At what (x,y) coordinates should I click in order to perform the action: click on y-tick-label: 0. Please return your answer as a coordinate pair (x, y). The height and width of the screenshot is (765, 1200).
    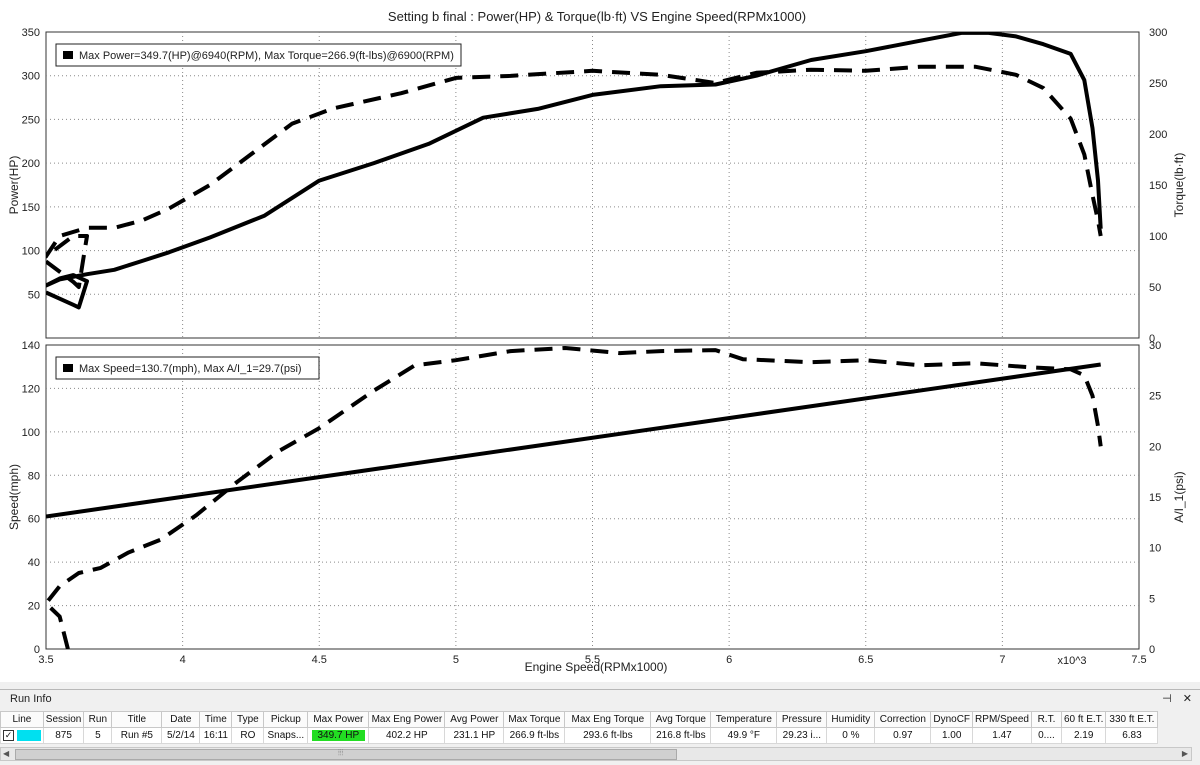
    Looking at the image, I should click on (37, 650).